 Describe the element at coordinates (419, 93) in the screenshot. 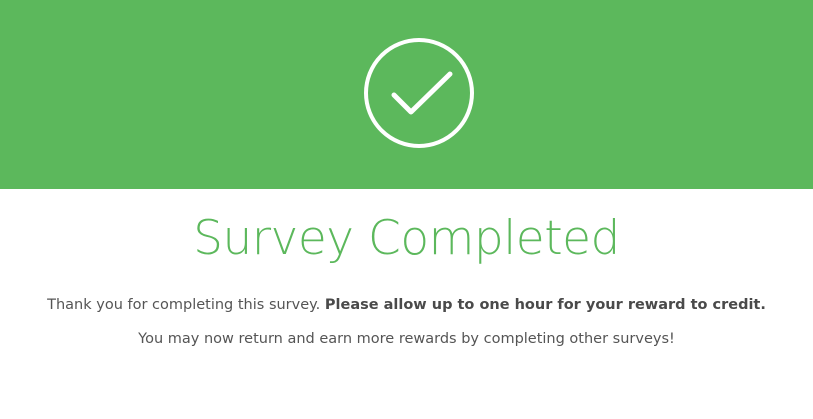

I see `check-circle-icon` at that location.